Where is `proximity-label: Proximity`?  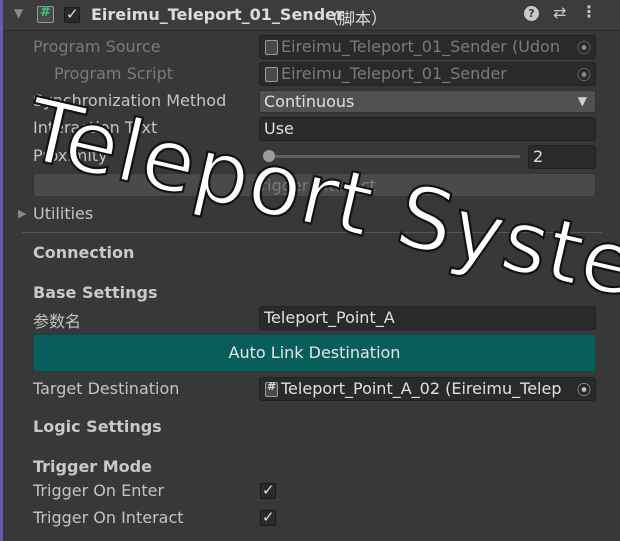 proximity-label: Proximity is located at coordinates (70, 155).